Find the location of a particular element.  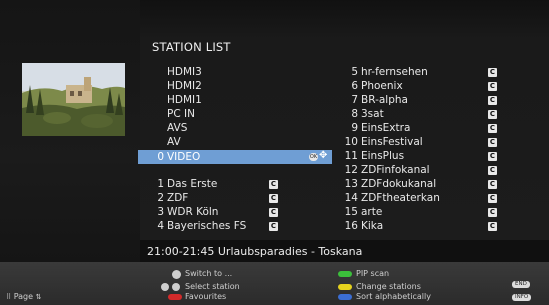

list-item: 5 hr-fernsehen C is located at coordinates (420, 72).